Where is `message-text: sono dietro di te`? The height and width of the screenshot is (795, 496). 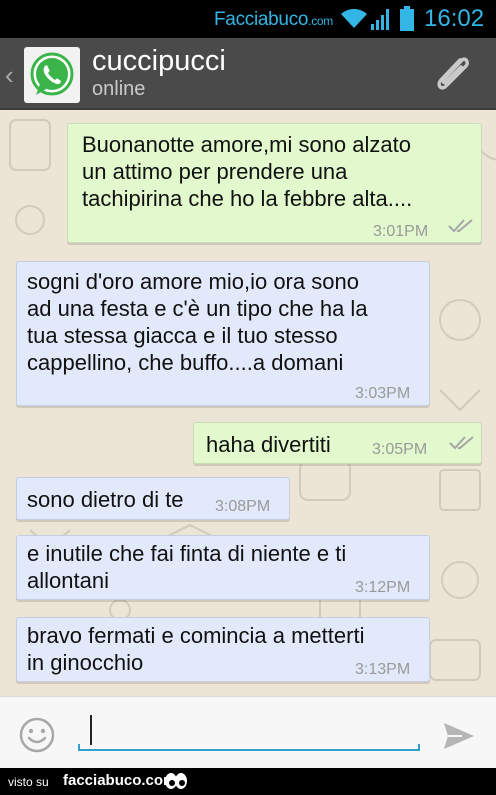
message-text: sono dietro di te is located at coordinates (105, 499).